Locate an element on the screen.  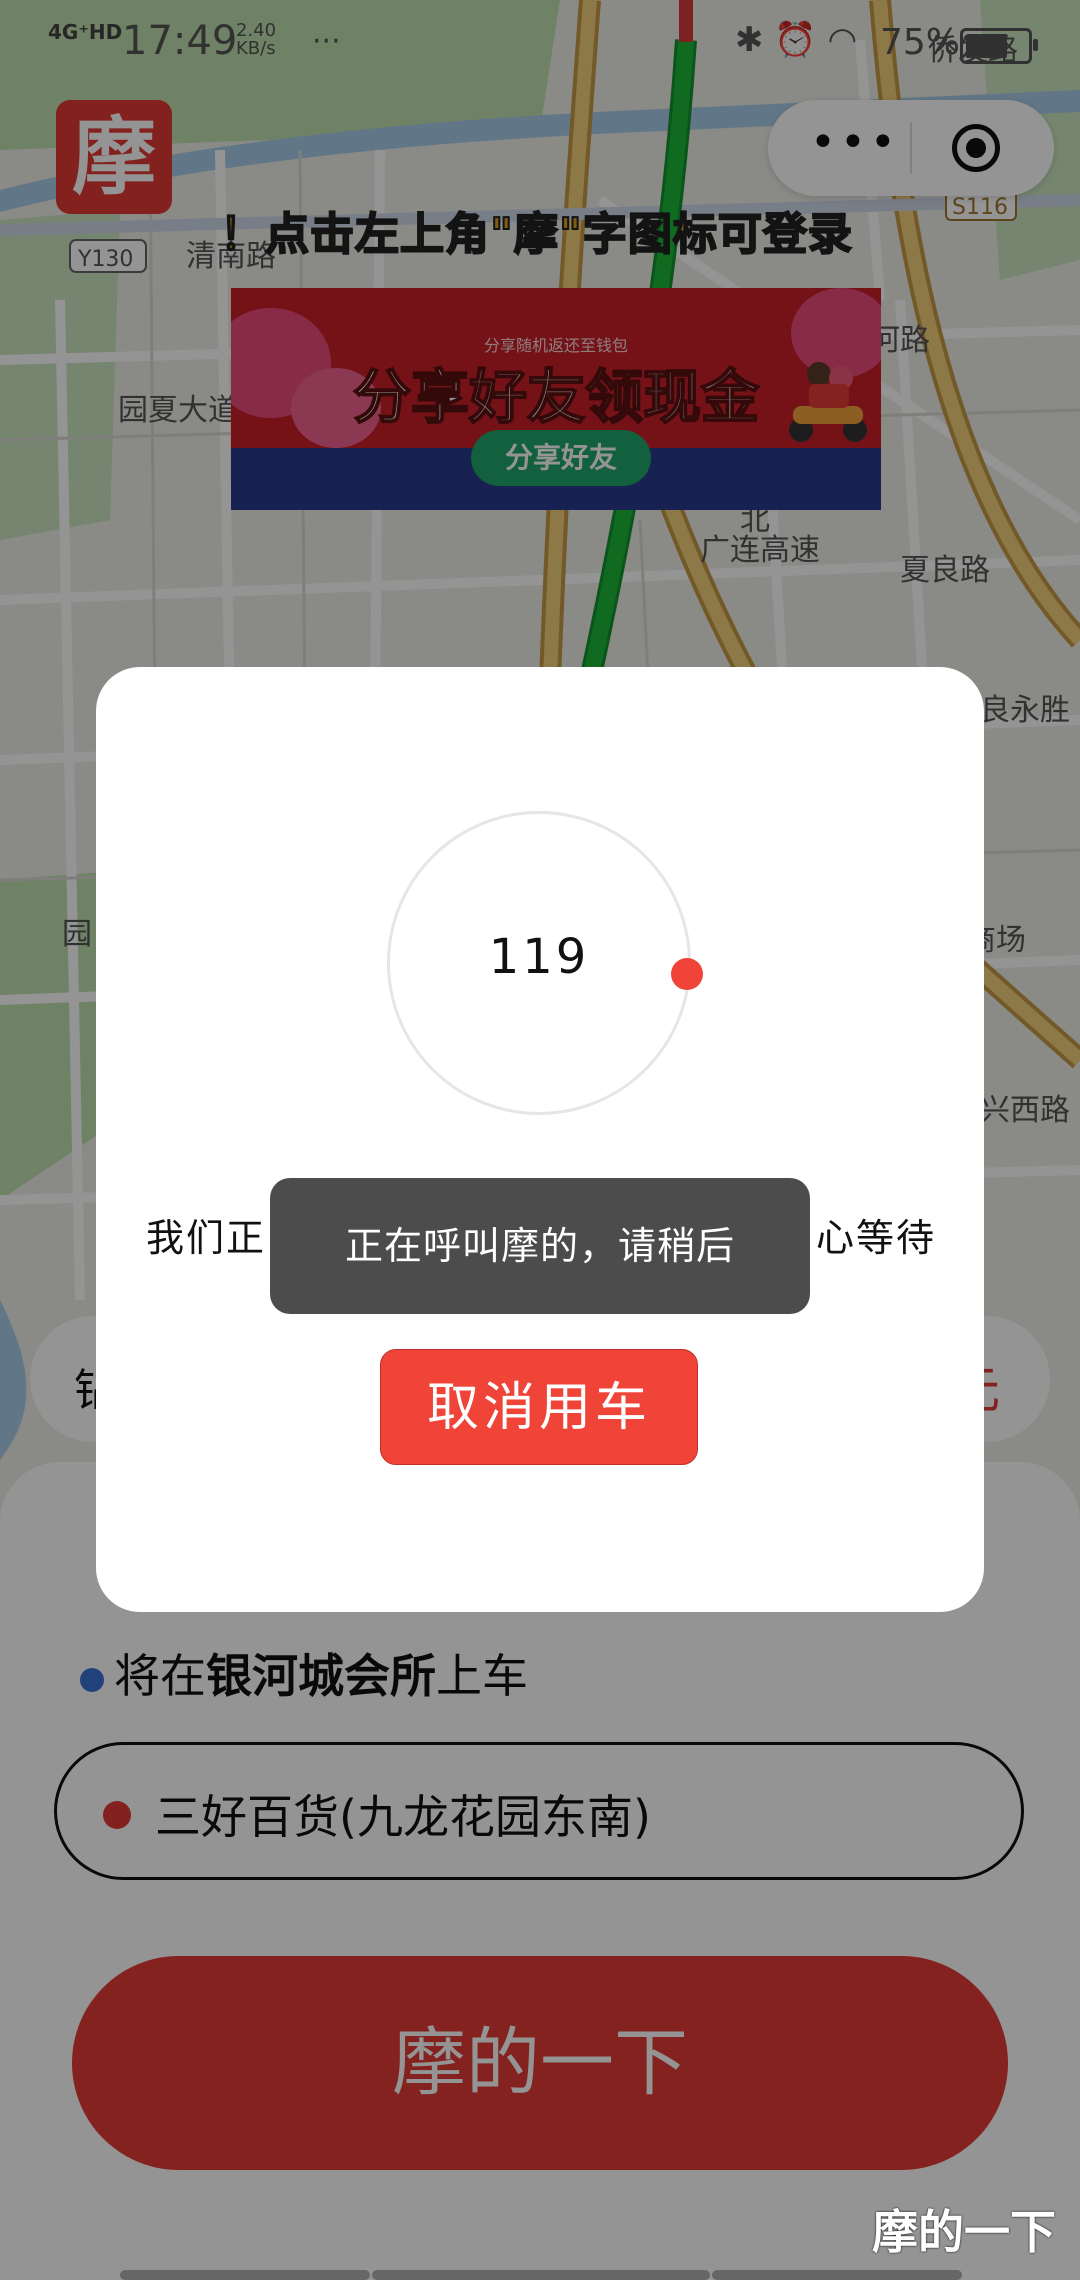
waiting-message-right: 心等待 is located at coordinates (875, 1238).